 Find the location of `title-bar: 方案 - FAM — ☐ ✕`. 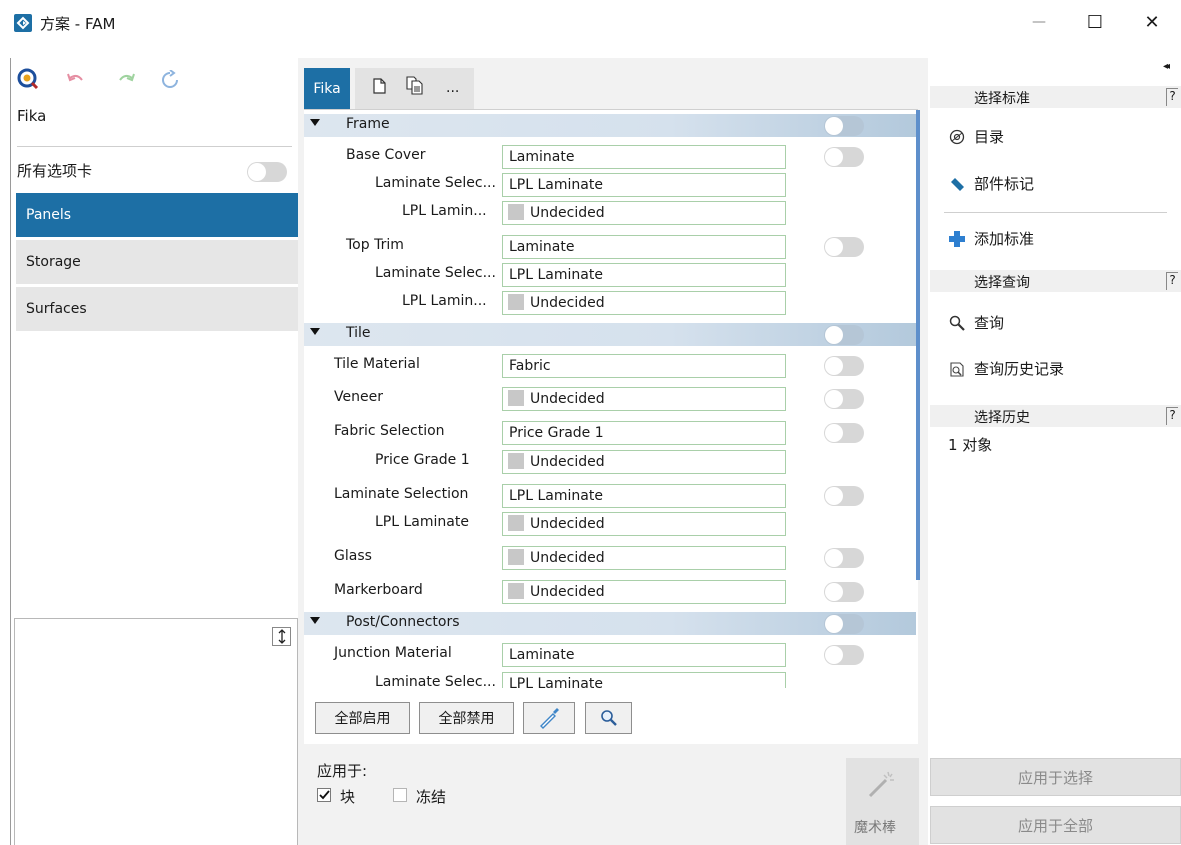

title-bar: 方案 - FAM — ☐ ✕ is located at coordinates (590, 22).